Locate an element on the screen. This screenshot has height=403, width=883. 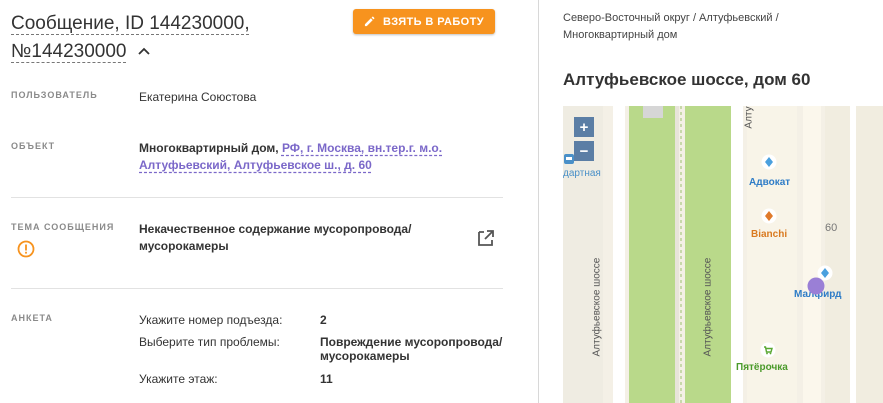
survey-question: Укажите номер подъезда: is located at coordinates (211, 320).